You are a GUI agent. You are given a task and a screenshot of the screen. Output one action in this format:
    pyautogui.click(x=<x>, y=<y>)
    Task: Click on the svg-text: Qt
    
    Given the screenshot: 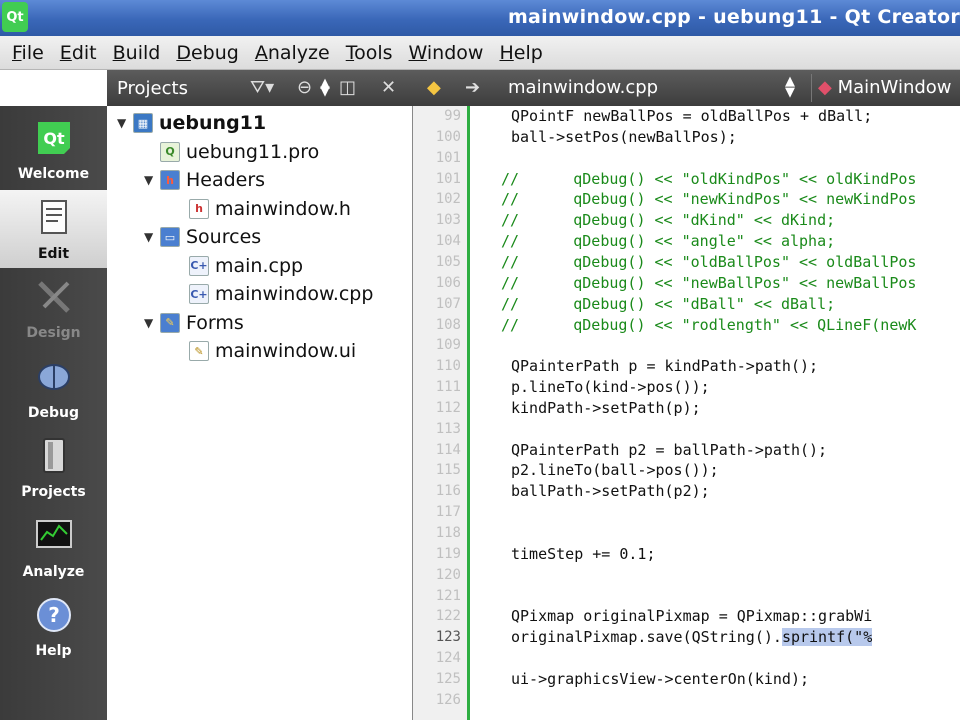 What is the action you would take?
    pyautogui.click(x=54, y=138)
    